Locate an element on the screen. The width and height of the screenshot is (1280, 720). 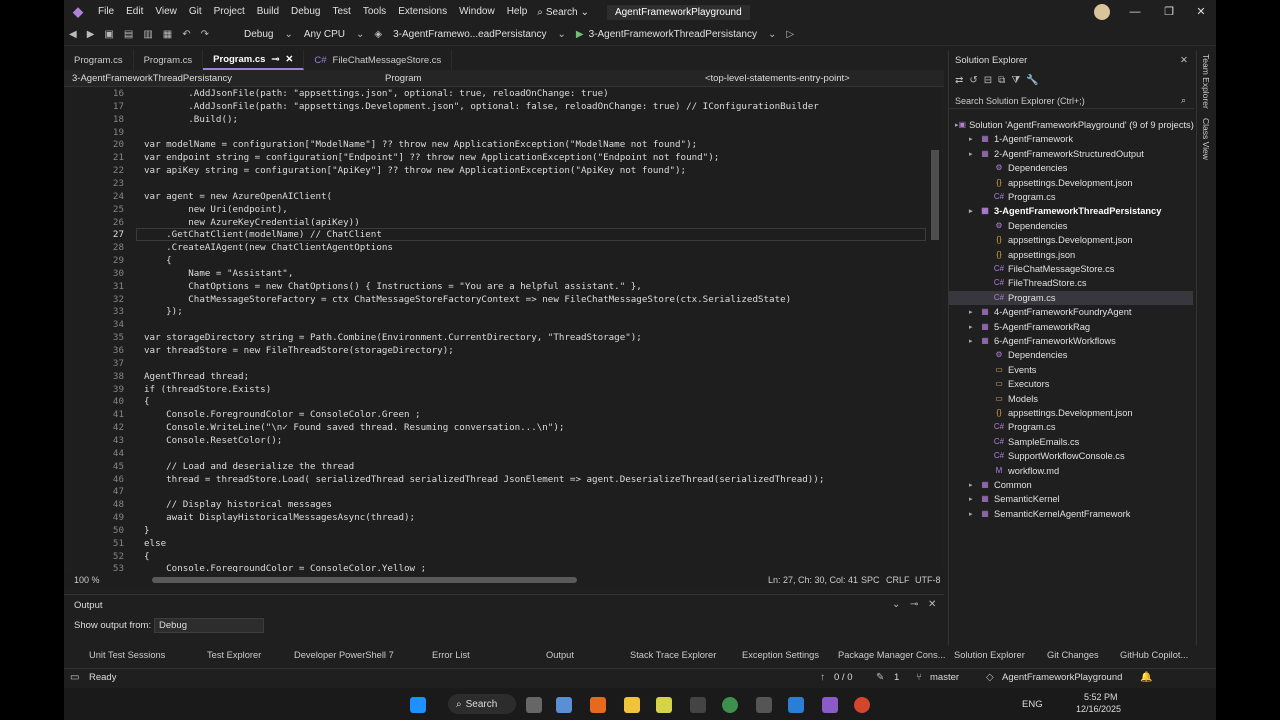
menu-tools: Tools is located at coordinates (374, 12).